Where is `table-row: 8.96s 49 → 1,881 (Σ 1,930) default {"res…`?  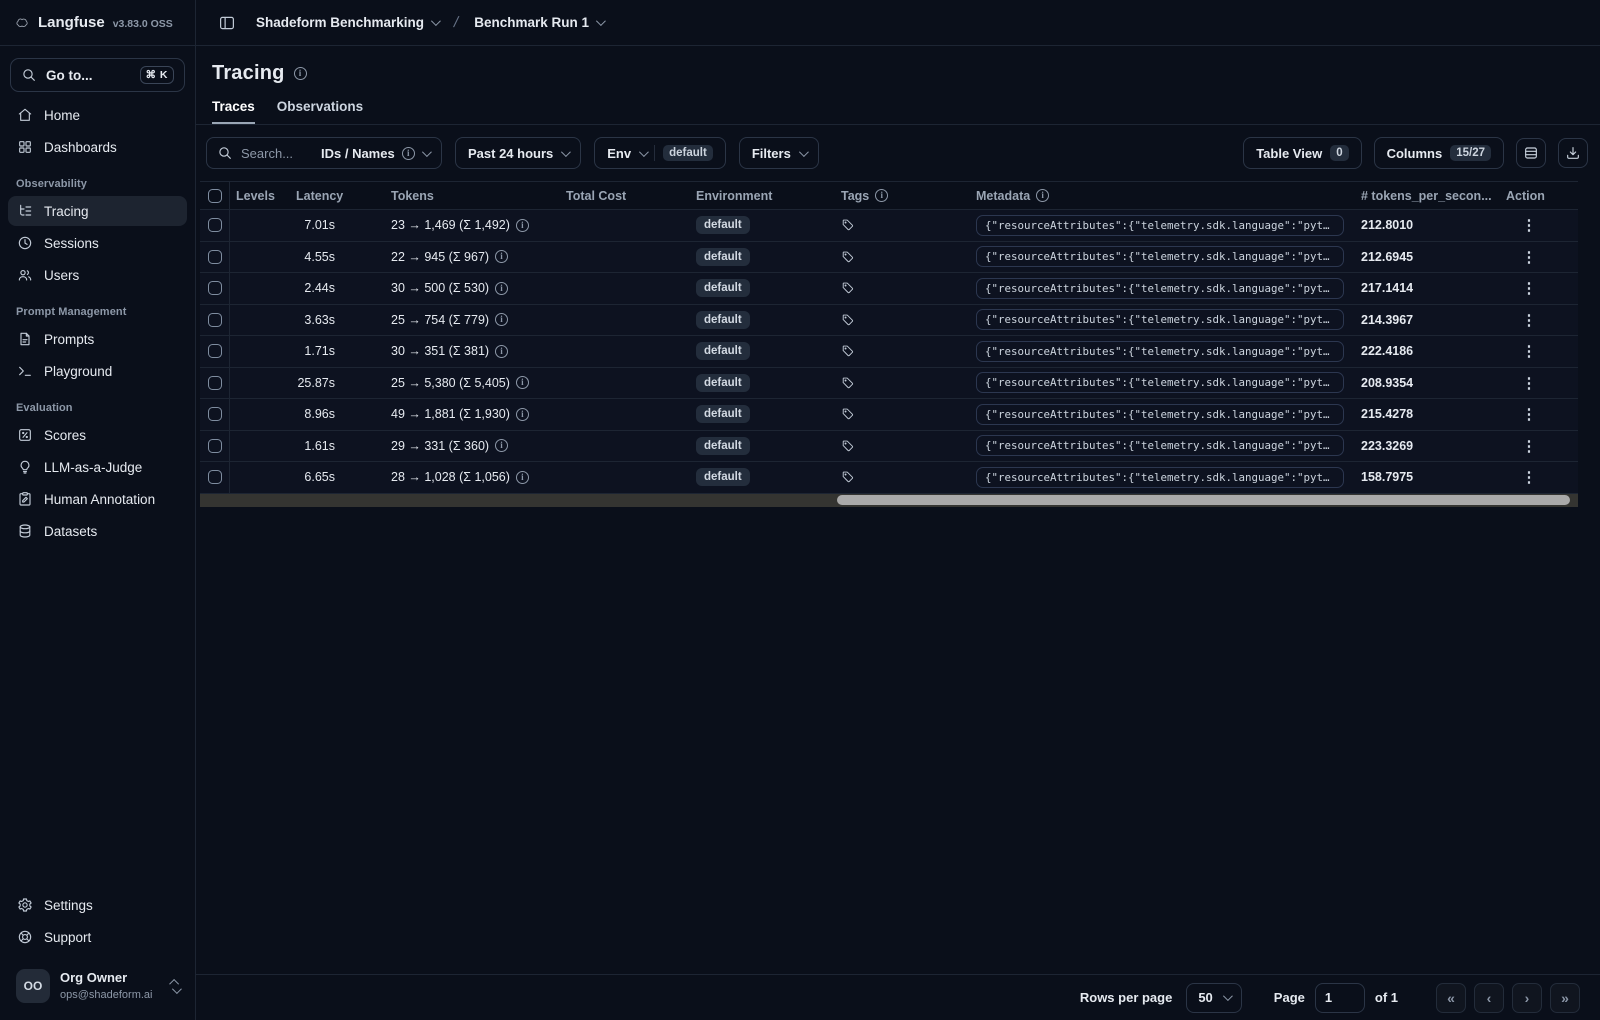 table-row: 8.96s 49 → 1,881 (Σ 1,930) default {"res… is located at coordinates (889, 415).